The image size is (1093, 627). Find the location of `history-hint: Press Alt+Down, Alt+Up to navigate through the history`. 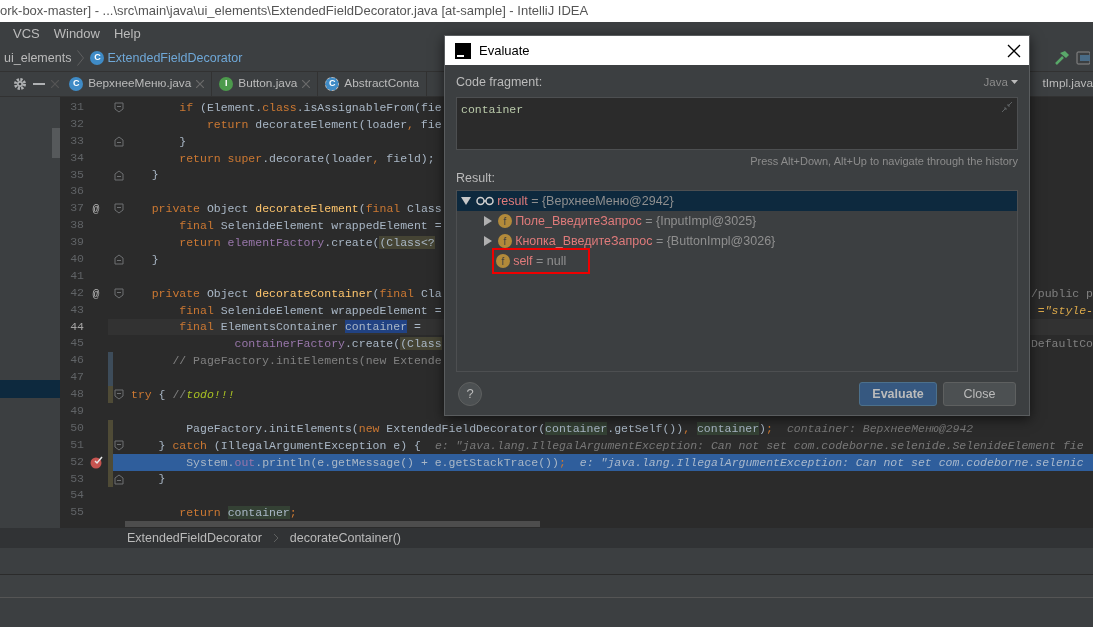

history-hint: Press Alt+Down, Alt+Up to navigate through the history is located at coordinates (884, 161).